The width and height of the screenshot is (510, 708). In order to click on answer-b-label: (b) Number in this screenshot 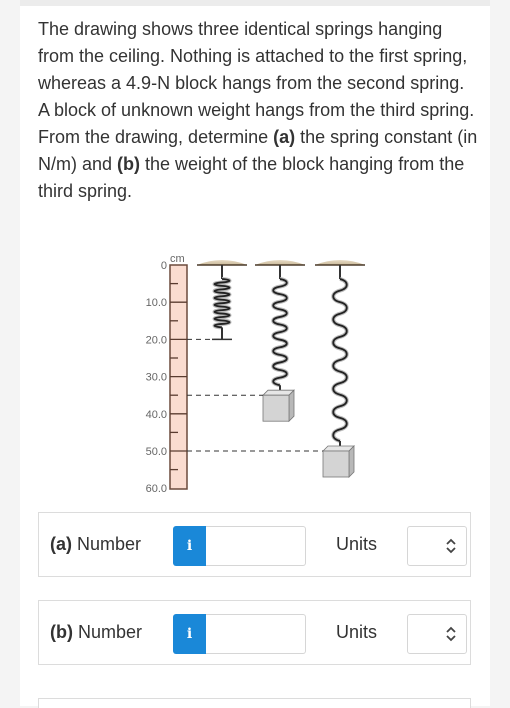, I will do `click(96, 632)`.